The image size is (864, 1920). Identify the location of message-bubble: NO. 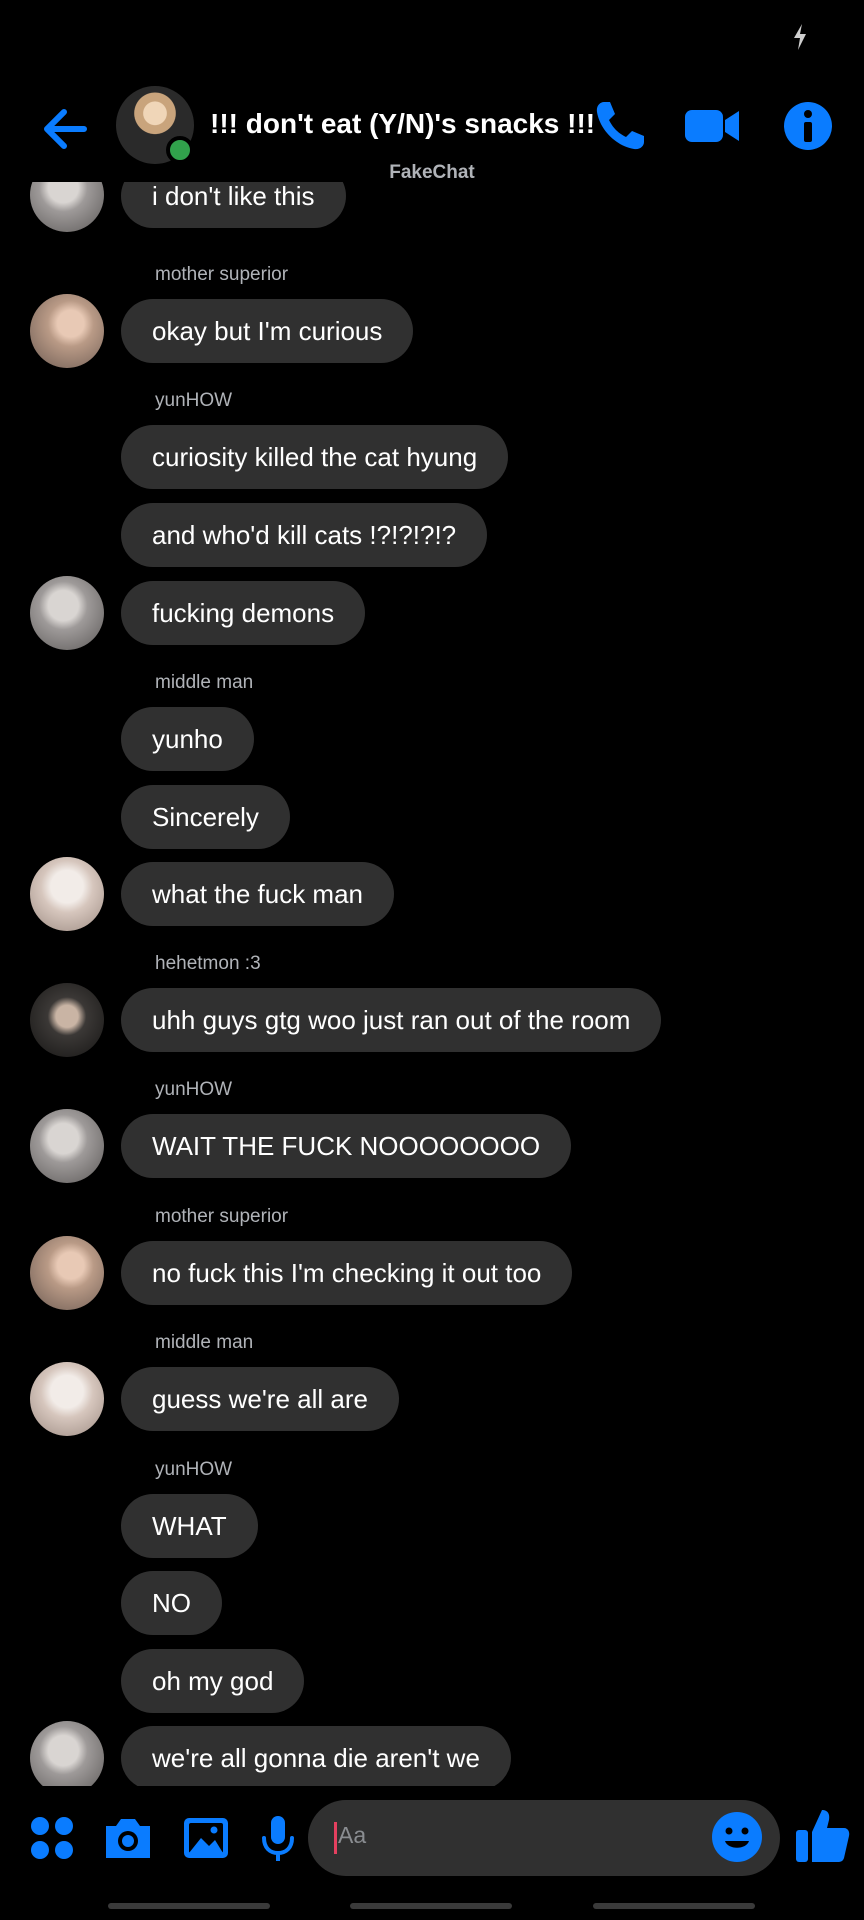
(171, 1603).